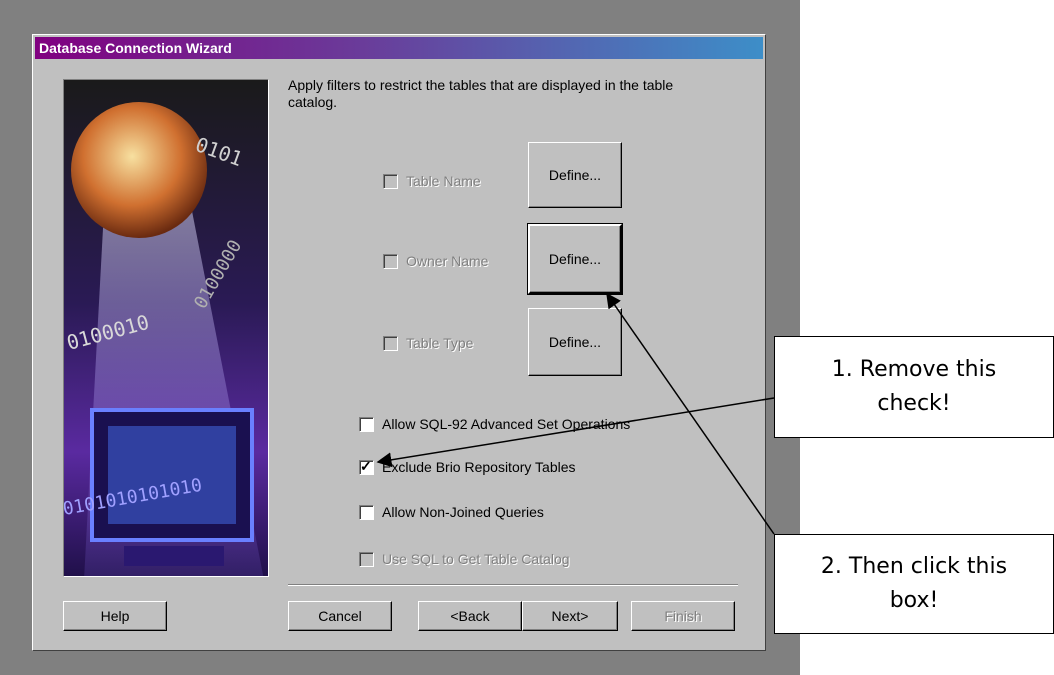 This screenshot has height=675, width=1054. What do you see at coordinates (366, 424) in the screenshot?
I see `sql92-checkbox` at bounding box center [366, 424].